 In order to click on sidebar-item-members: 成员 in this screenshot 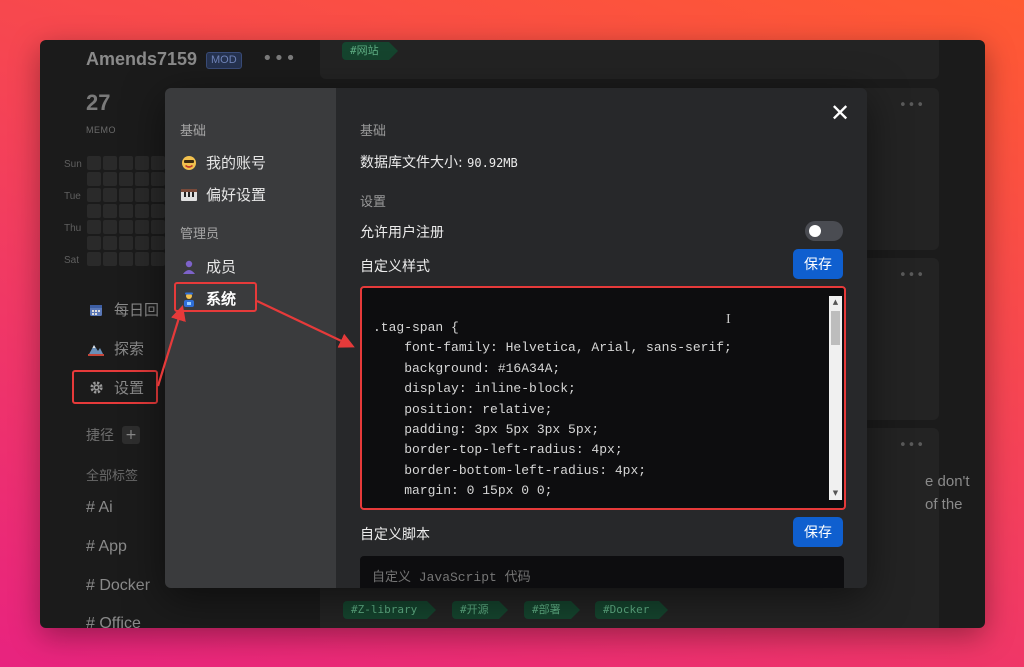, I will do `click(208, 266)`.